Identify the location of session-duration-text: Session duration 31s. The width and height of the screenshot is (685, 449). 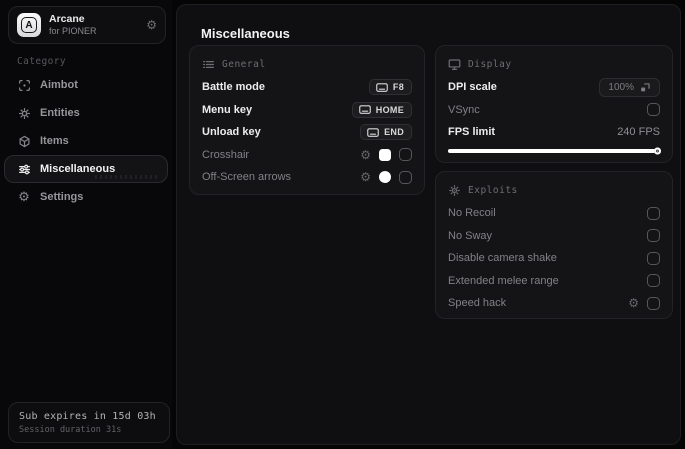
(70, 430).